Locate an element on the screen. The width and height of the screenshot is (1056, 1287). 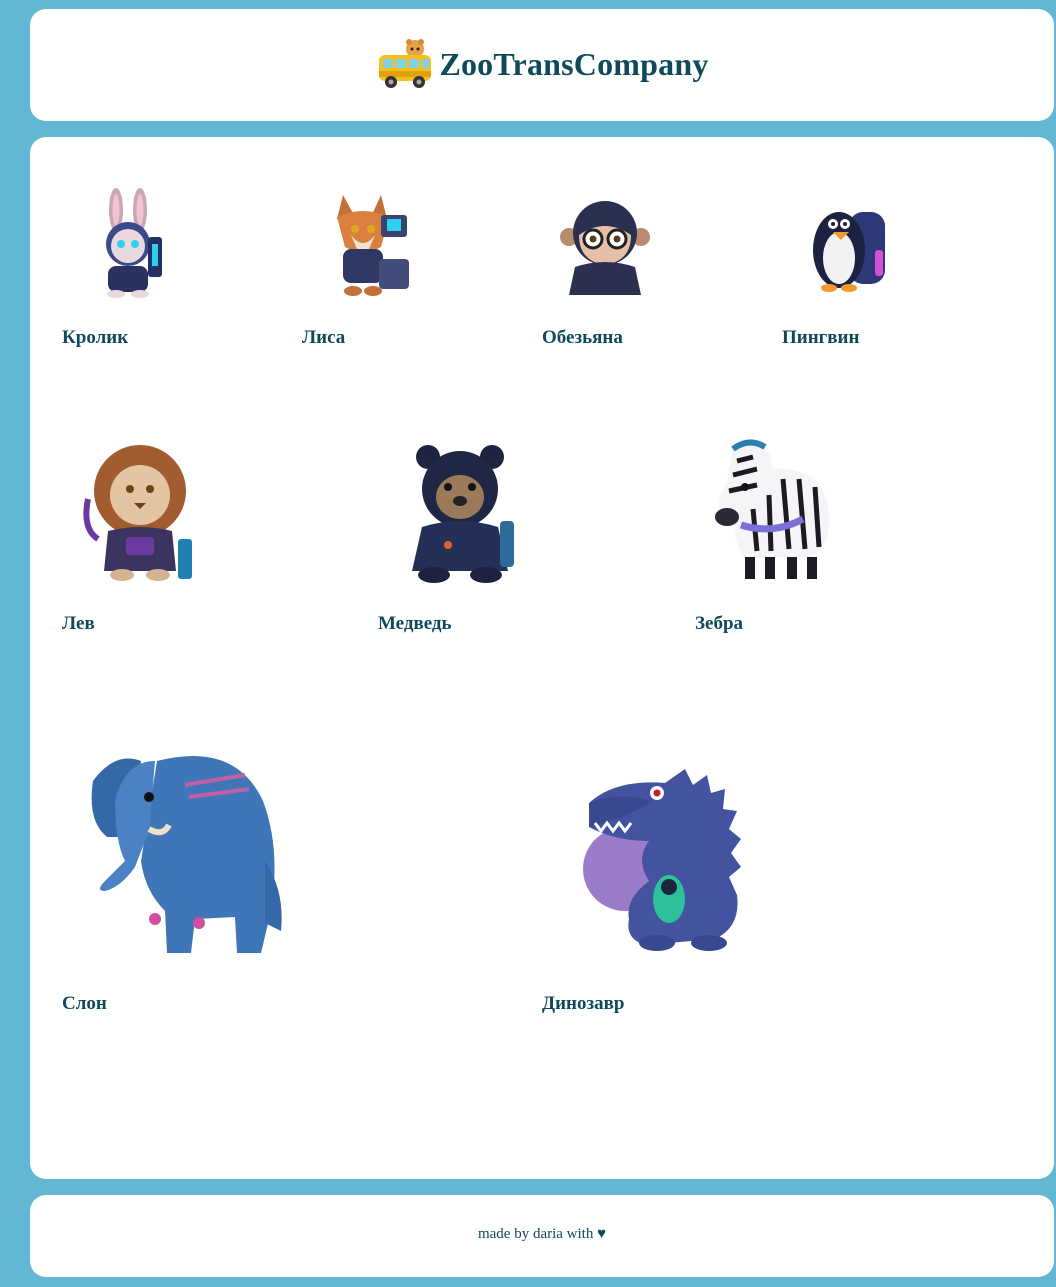
header: ZooTransCompany is located at coordinates (542, 65).